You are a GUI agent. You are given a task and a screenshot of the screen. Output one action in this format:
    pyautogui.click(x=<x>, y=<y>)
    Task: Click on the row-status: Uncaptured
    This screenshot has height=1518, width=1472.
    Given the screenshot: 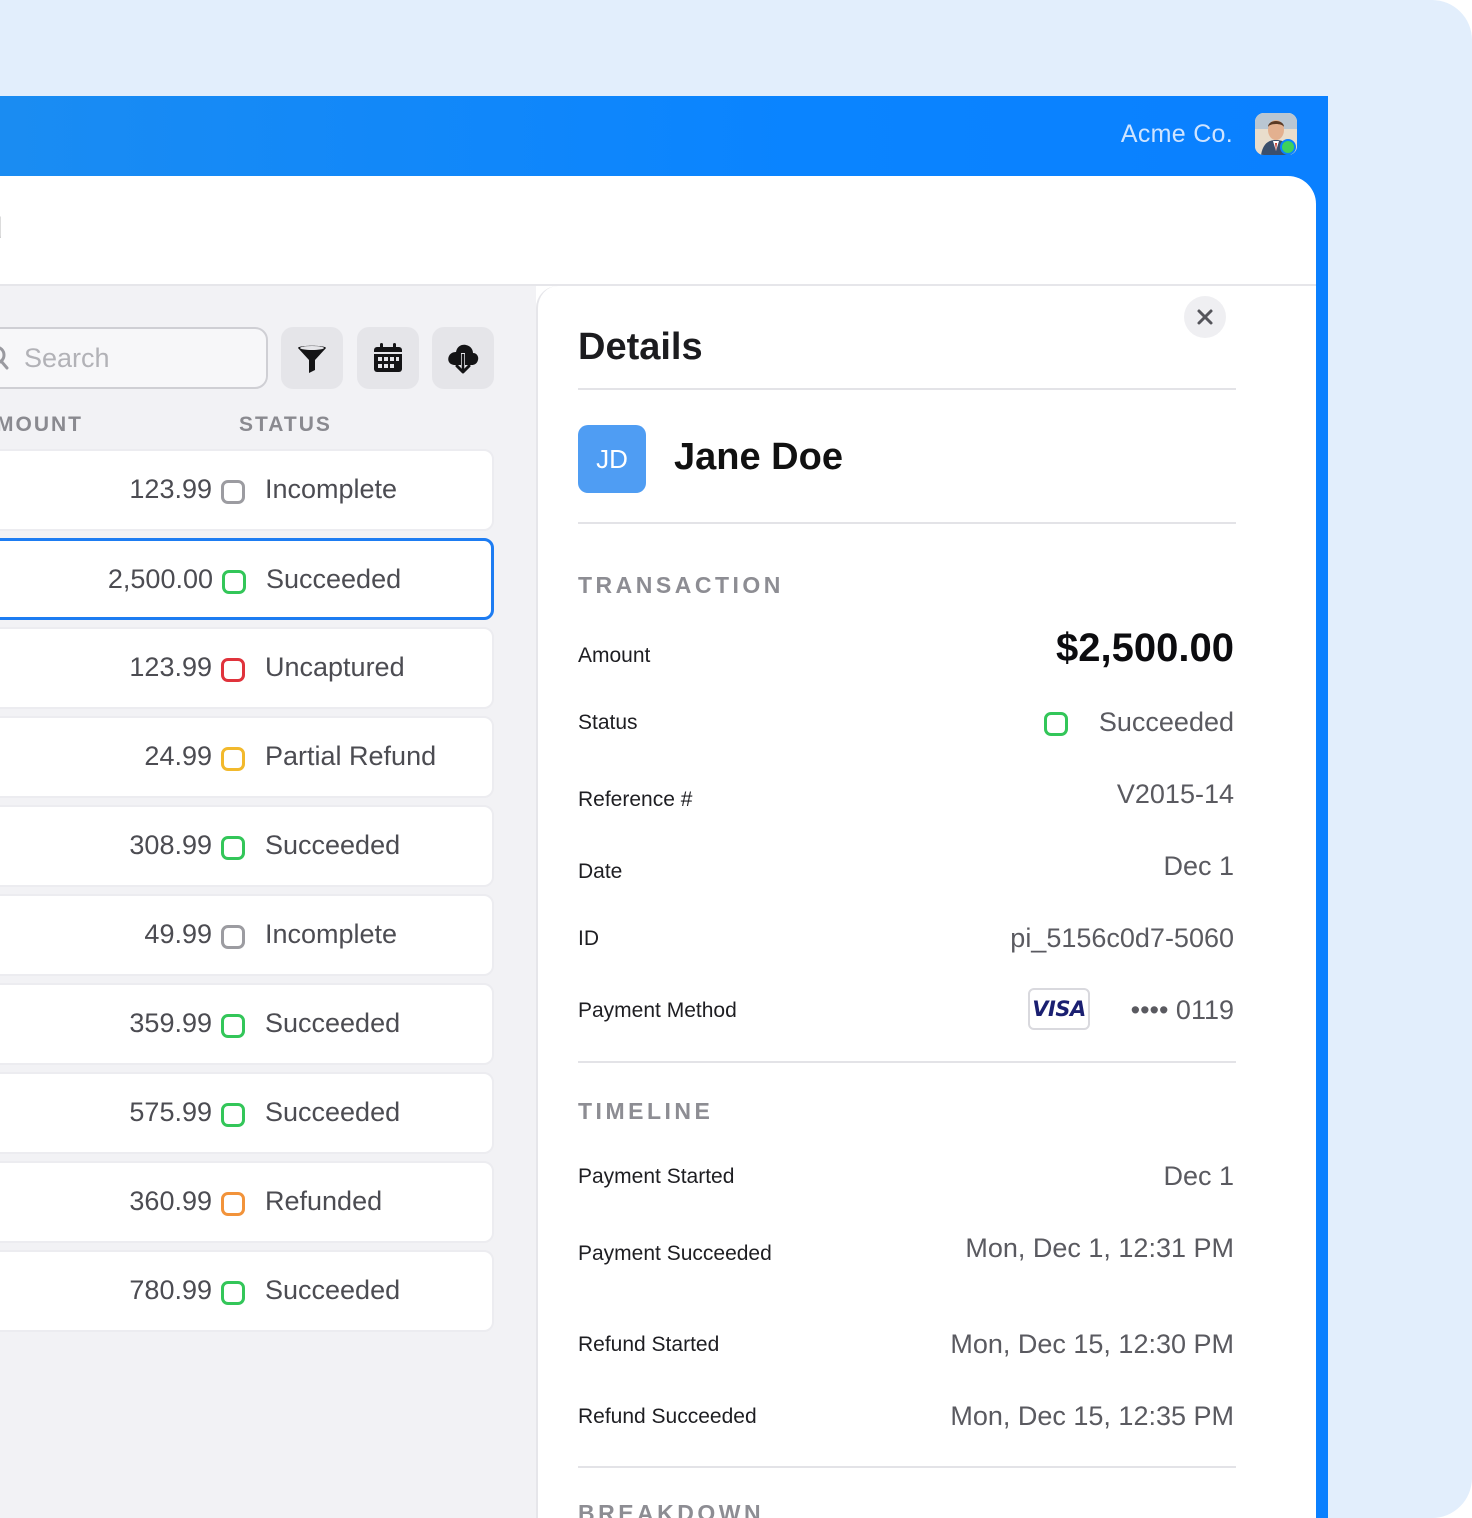 What is the action you would take?
    pyautogui.click(x=335, y=667)
    